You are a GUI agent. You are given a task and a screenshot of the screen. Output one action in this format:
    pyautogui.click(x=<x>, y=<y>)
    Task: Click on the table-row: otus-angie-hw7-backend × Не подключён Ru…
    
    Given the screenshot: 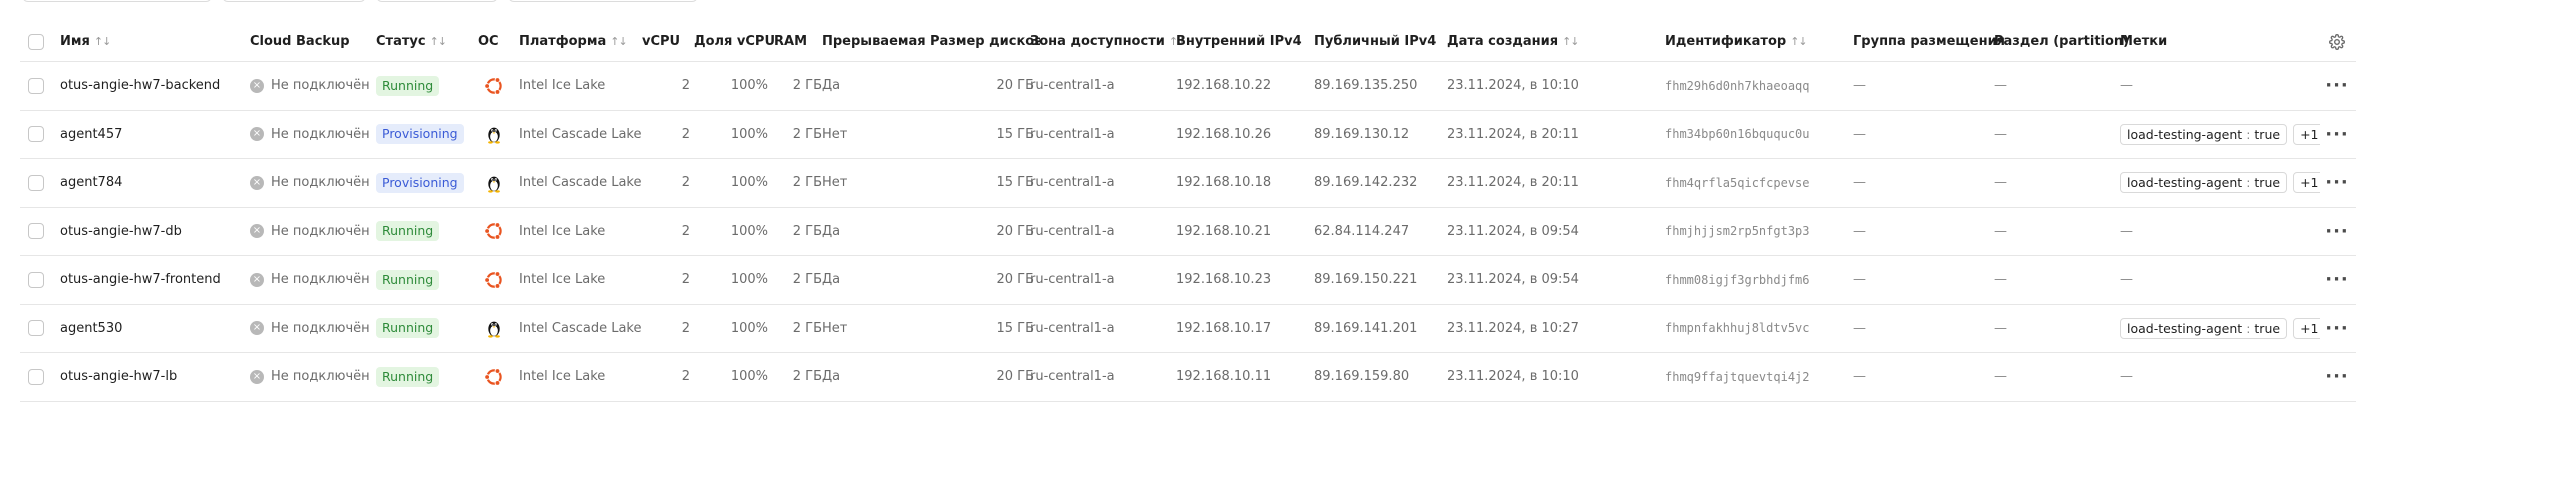 What is the action you would take?
    pyautogui.click(x=1188, y=86)
    